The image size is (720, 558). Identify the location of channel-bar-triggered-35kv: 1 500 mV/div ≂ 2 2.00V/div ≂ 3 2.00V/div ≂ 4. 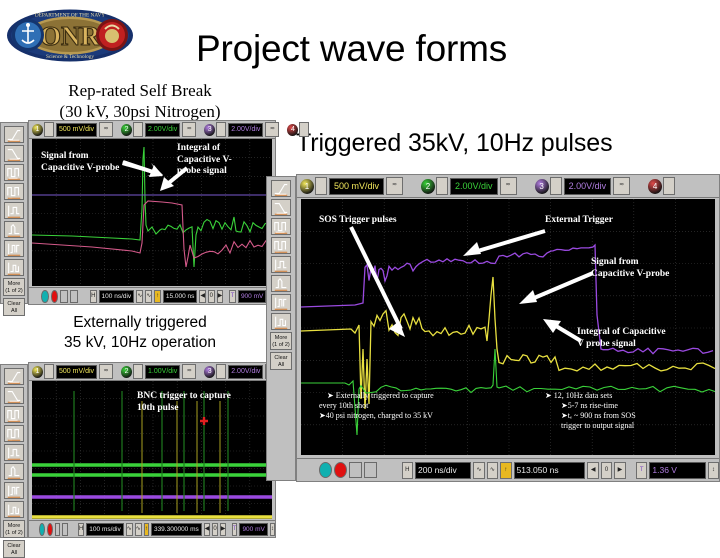
(508, 186).